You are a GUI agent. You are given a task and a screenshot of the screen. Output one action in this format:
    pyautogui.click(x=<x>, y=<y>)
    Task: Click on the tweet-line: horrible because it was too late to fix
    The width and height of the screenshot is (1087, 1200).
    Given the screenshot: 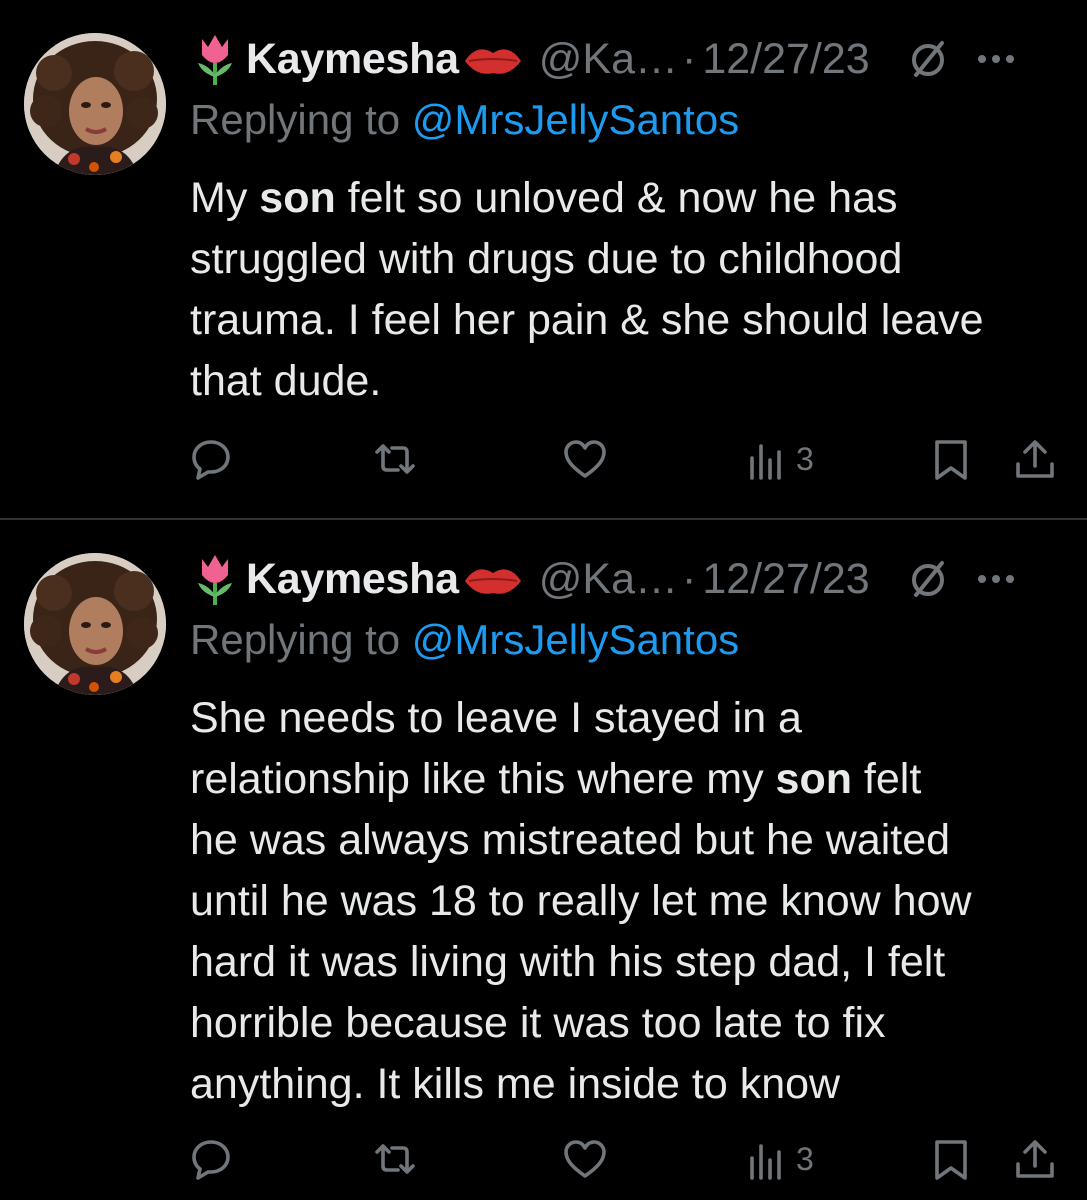 What is the action you would take?
    pyautogui.click(x=630, y=1023)
    